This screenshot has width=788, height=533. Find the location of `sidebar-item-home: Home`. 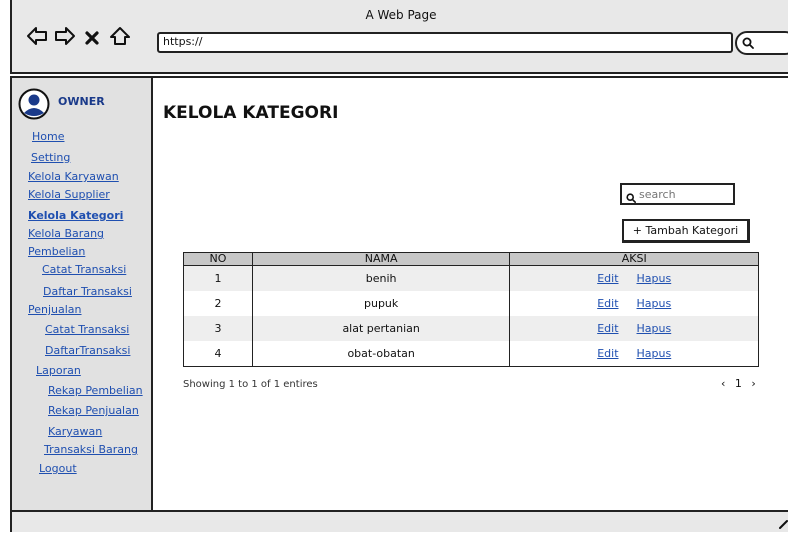

sidebar-item-home: Home is located at coordinates (48, 136).